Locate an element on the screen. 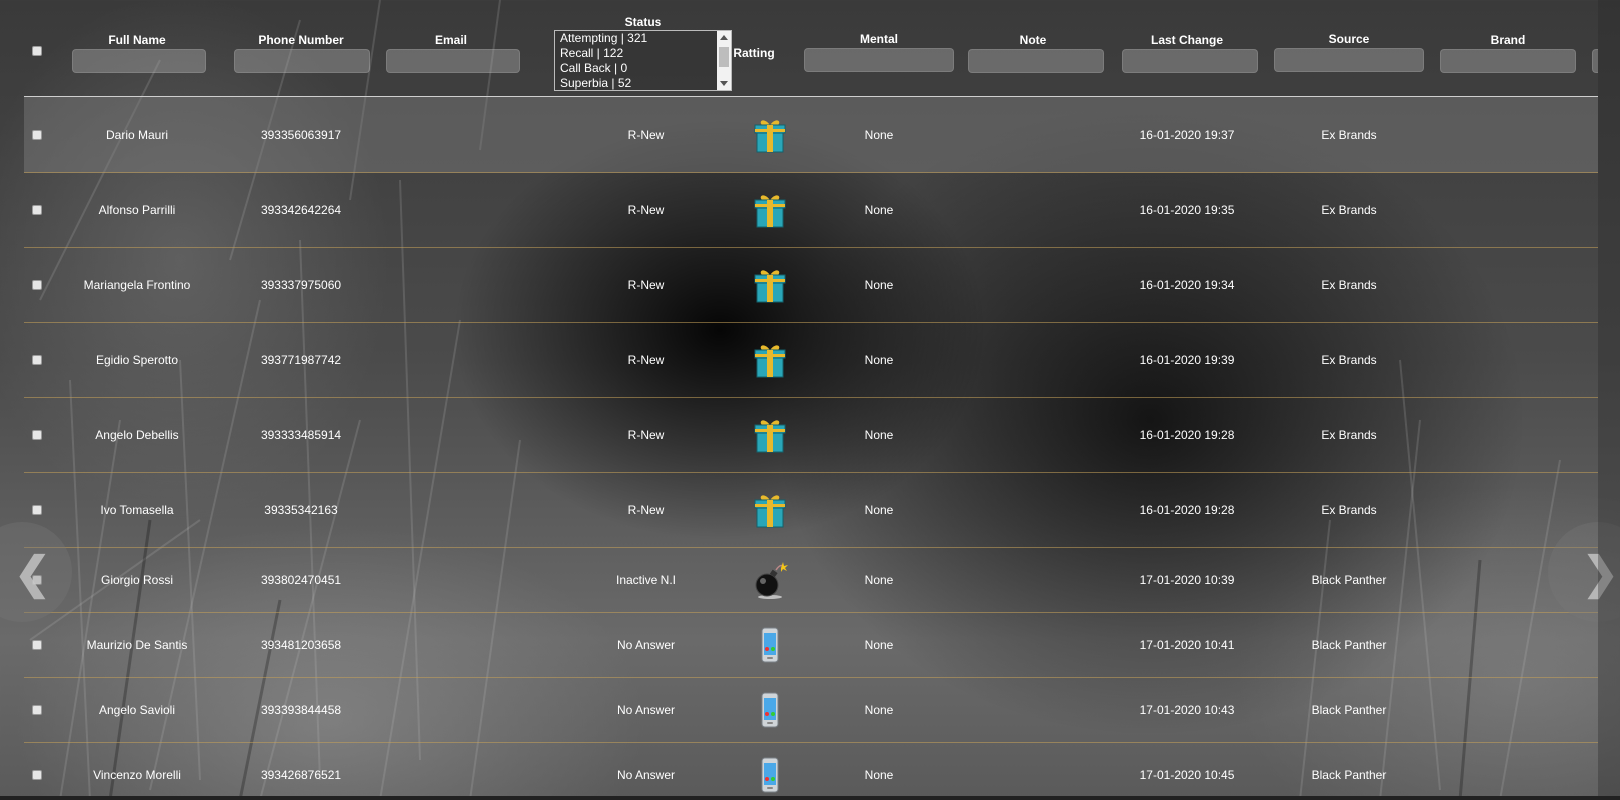  column-header-source: Source is located at coordinates (1349, 39).